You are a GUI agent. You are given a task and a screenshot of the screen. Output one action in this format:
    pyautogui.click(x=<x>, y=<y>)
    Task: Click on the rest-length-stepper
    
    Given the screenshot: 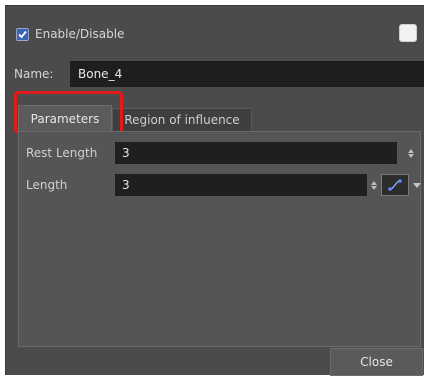 What is the action you would take?
    pyautogui.click(x=411, y=153)
    